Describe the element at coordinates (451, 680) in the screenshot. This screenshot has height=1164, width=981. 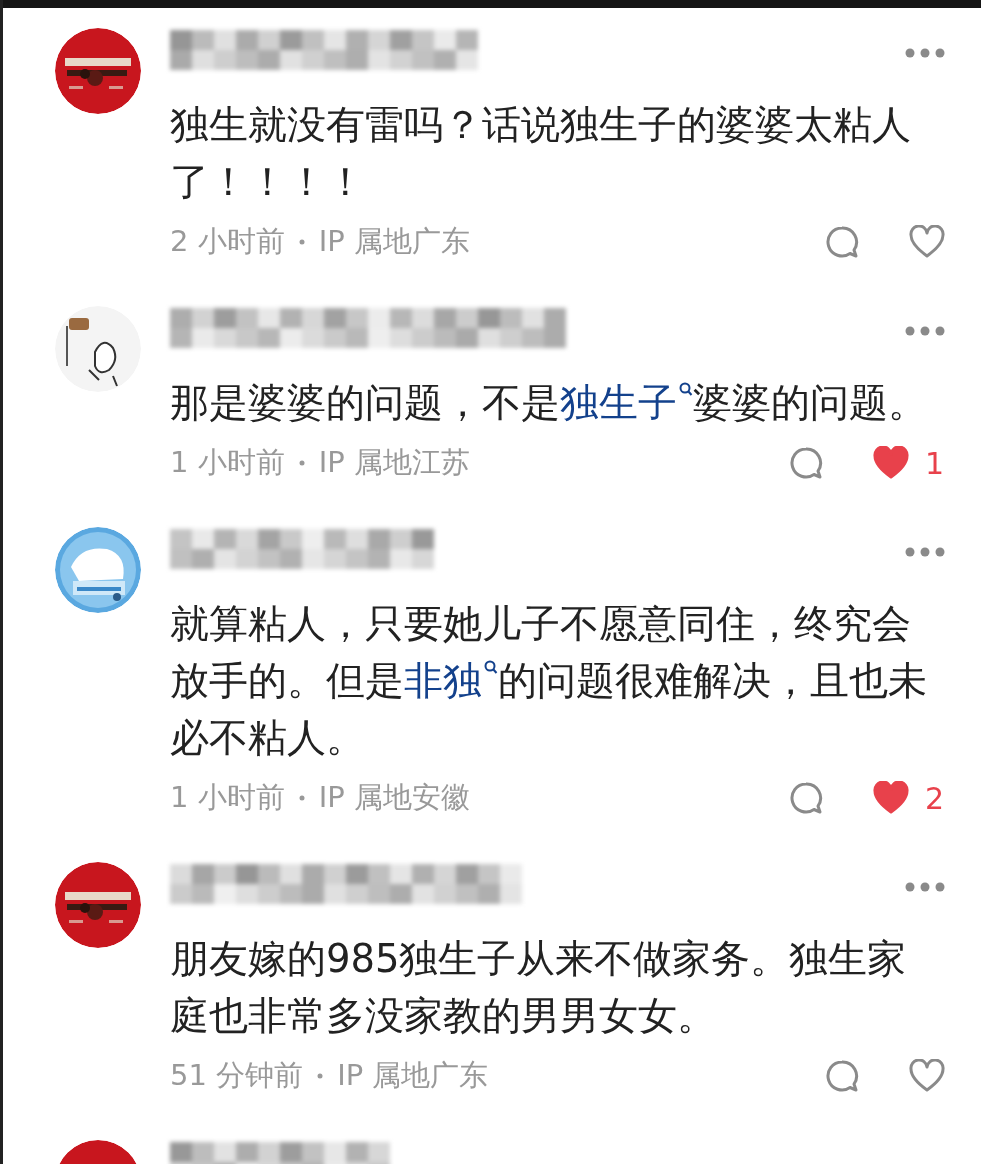
I see `link: 非独` at that location.